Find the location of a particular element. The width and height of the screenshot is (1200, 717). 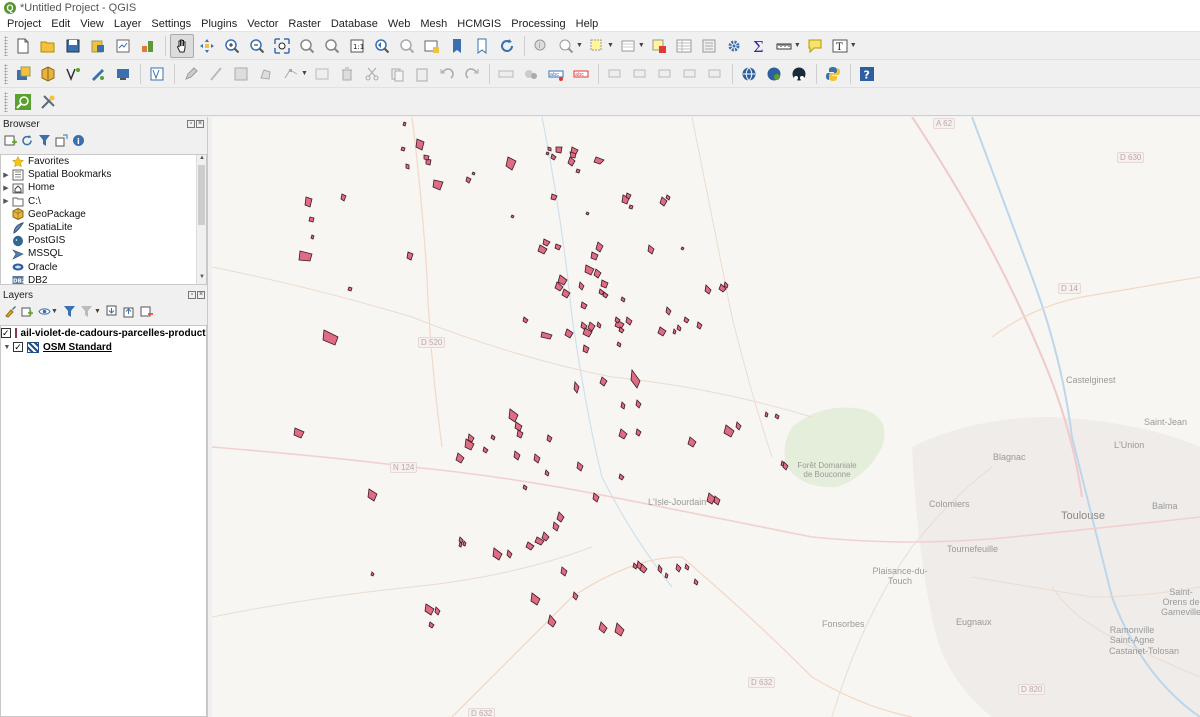

layer-visibility-checkbox: ✓ is located at coordinates (6, 333).